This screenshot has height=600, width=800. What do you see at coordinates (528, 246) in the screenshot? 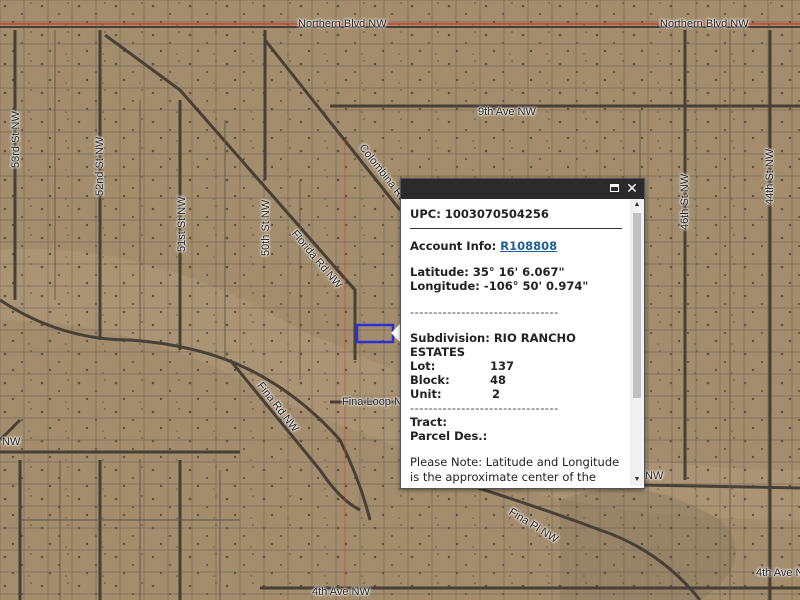
I see `account-link: R108808` at bounding box center [528, 246].